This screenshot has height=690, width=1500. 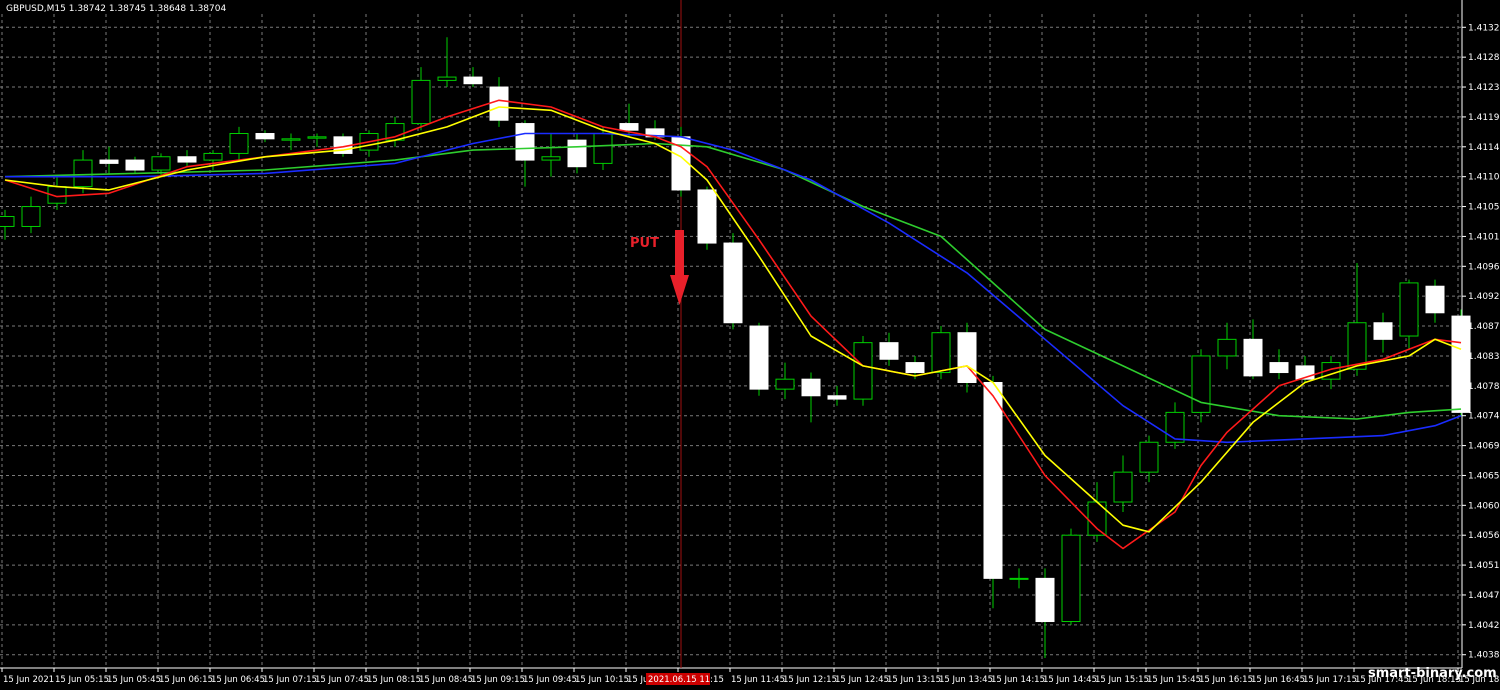 What do you see at coordinates (1484, 596) in the screenshot?
I see `y-tick-label: 1.40470` at bounding box center [1484, 596].